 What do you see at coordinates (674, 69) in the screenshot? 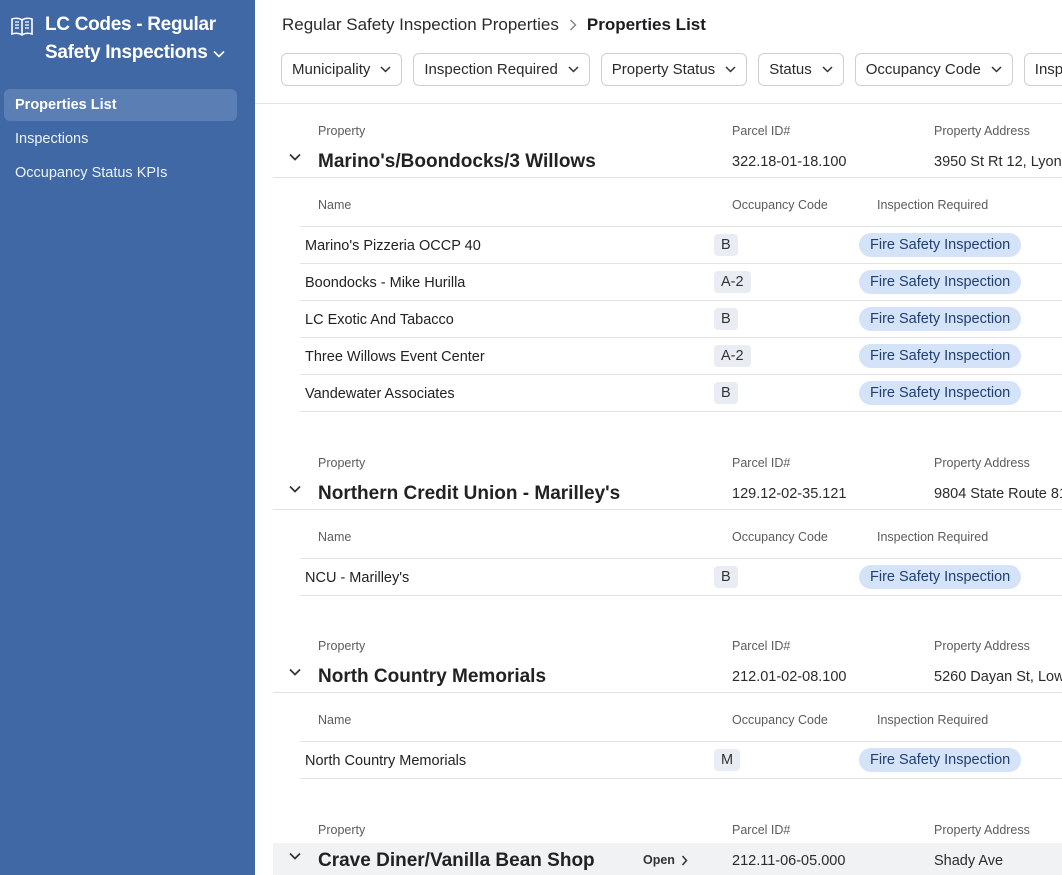
I see `filter-property-status: Property Status` at bounding box center [674, 69].